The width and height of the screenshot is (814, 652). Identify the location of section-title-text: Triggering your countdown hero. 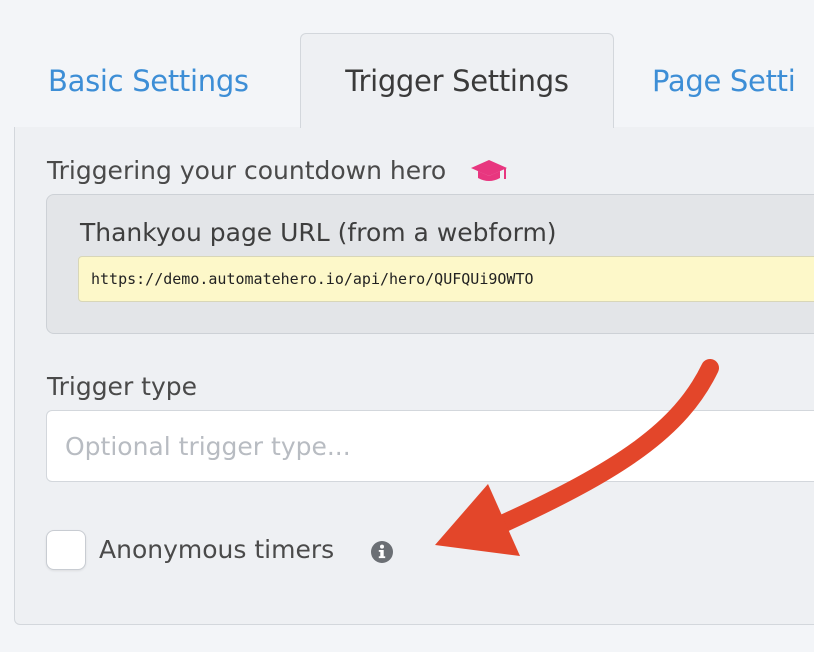
(247, 170).